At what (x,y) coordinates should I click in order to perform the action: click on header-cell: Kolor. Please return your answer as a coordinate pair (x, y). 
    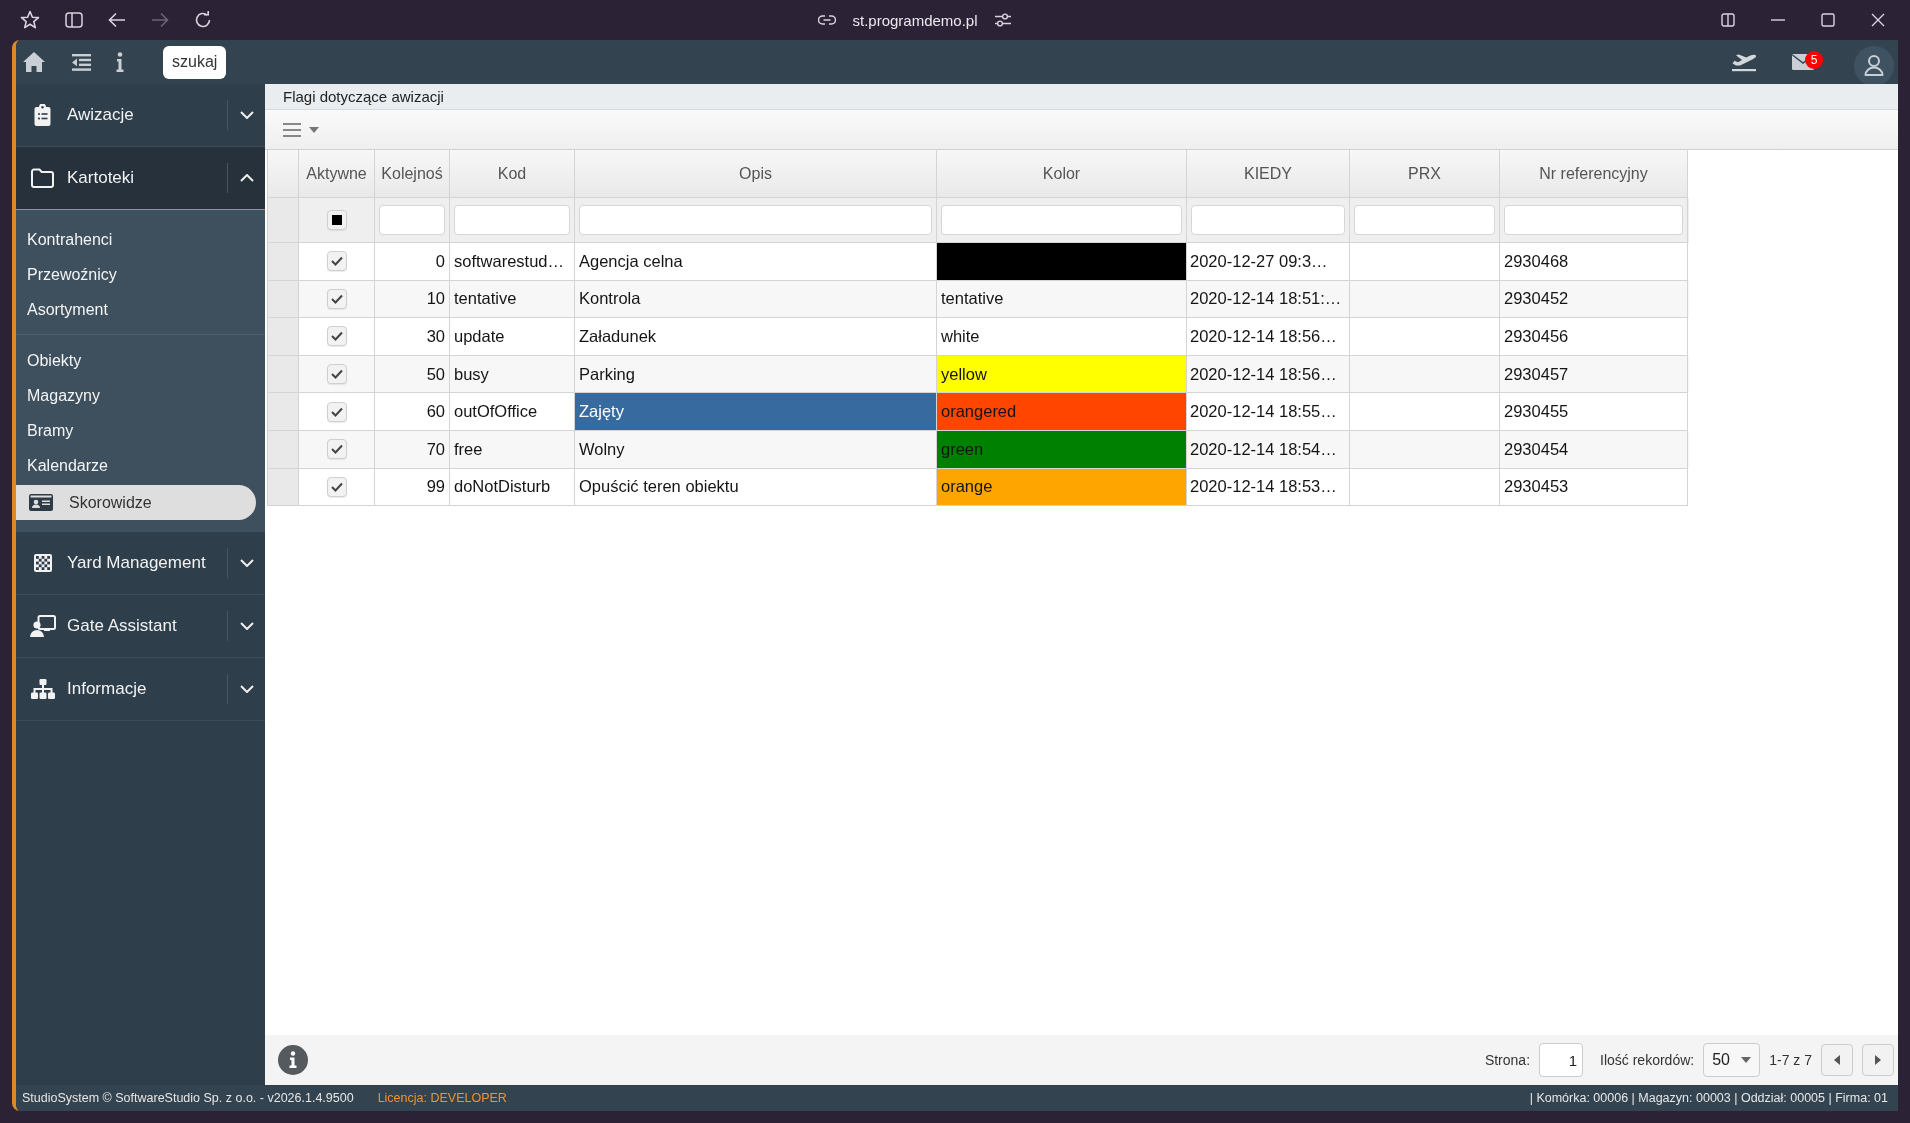
    Looking at the image, I should click on (1062, 174).